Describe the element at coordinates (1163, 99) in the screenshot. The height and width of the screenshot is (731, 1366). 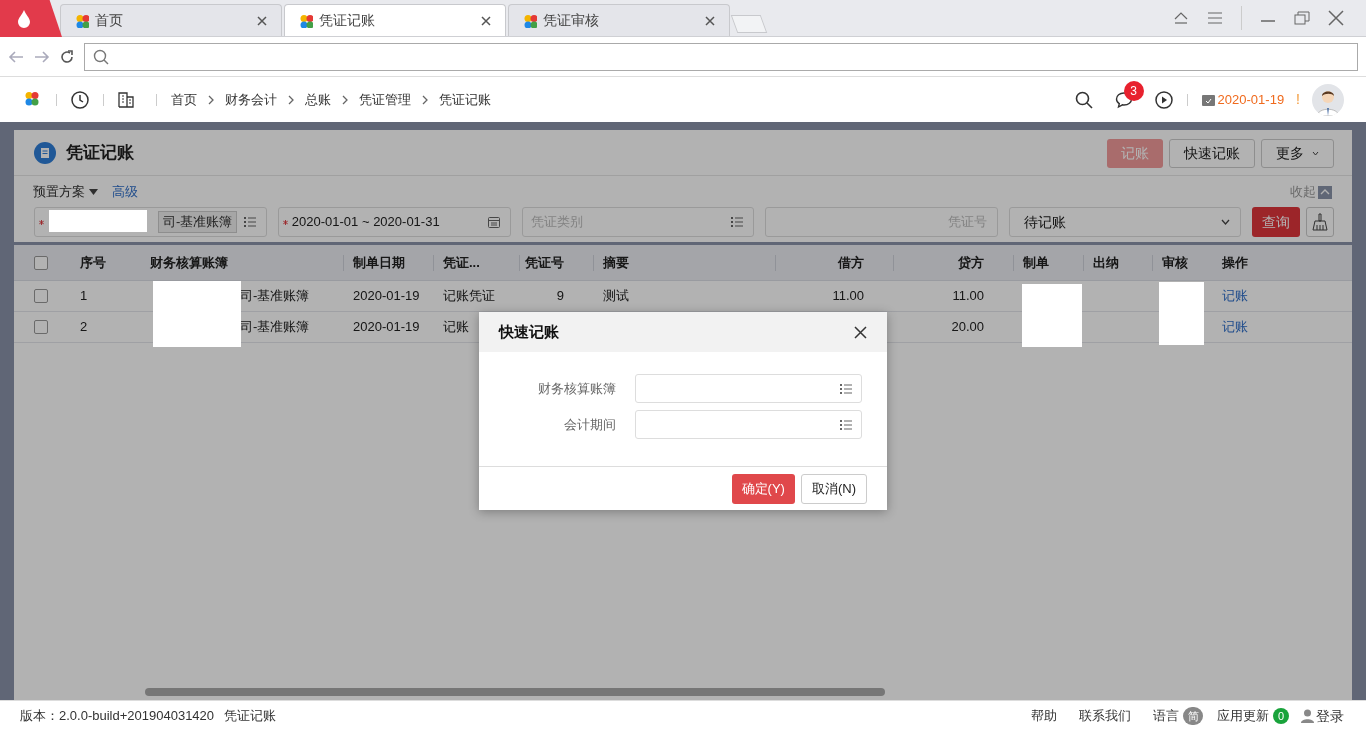
I see `play-icon` at that location.